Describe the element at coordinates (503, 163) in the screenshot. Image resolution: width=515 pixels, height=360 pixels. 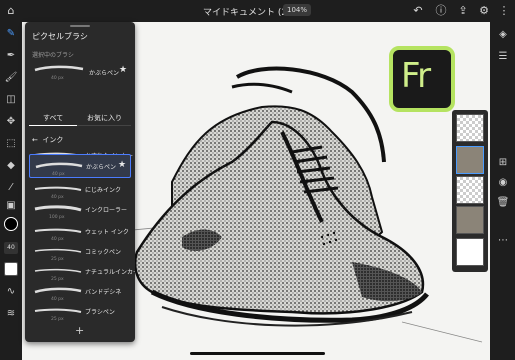
I see `add-layer-icon: ⊞` at that location.